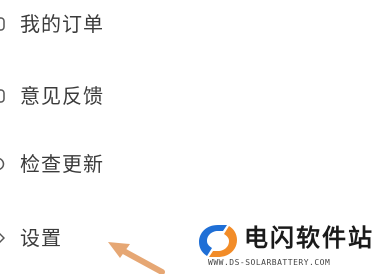 The height and width of the screenshot is (274, 382). I want to click on watermark: 电闪软件站 WWW.DS-SOLARBATTERY.COM, so click(281, 246).